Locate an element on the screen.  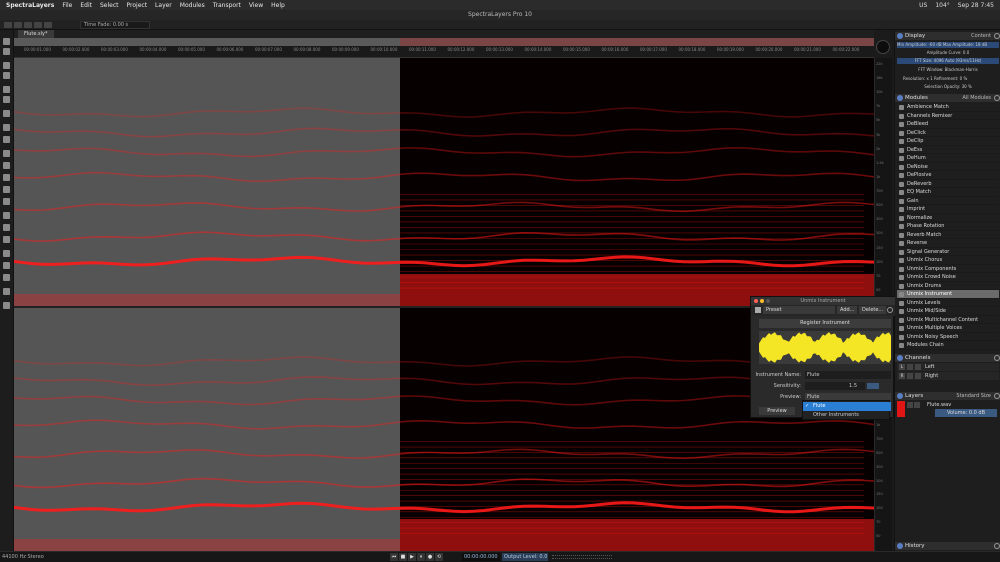
module-item: Gain is located at coordinates (948, 201).